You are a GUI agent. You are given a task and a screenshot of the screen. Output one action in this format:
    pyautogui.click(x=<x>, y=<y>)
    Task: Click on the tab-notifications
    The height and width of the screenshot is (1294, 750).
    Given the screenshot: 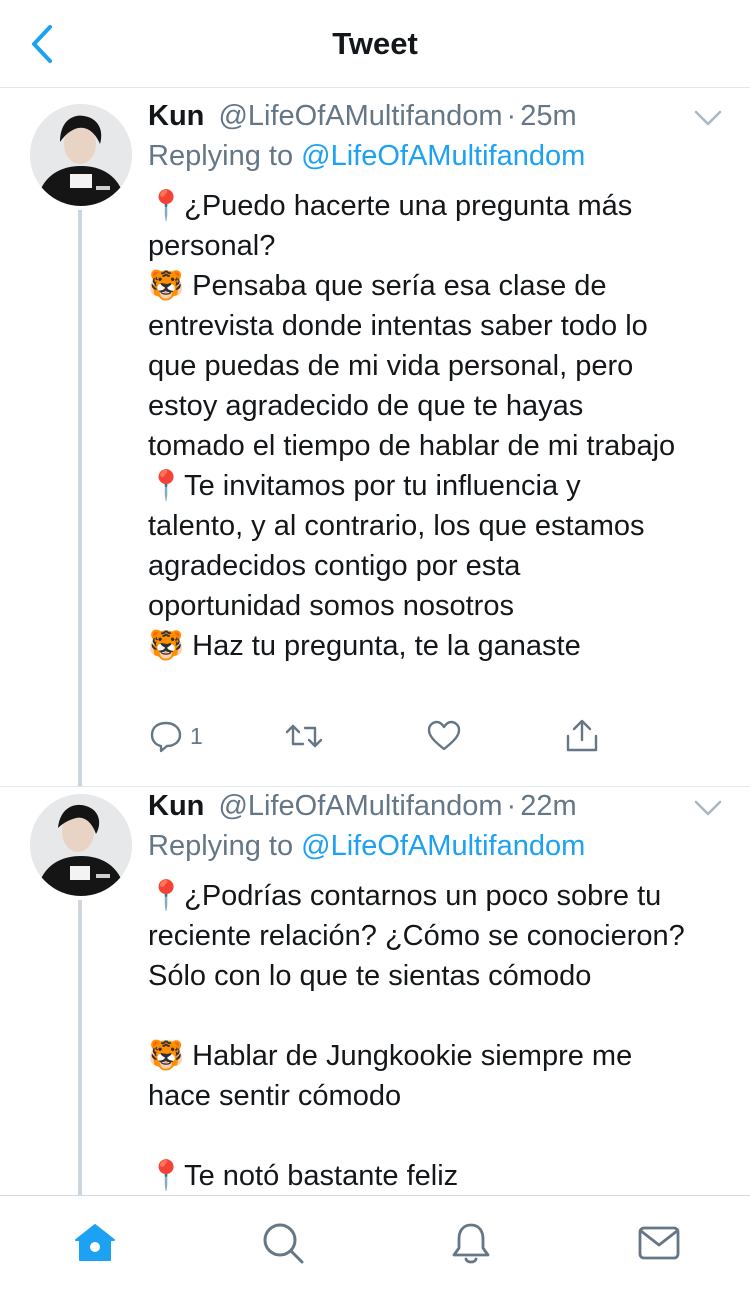 What is the action you would take?
    pyautogui.click(x=471, y=1243)
    